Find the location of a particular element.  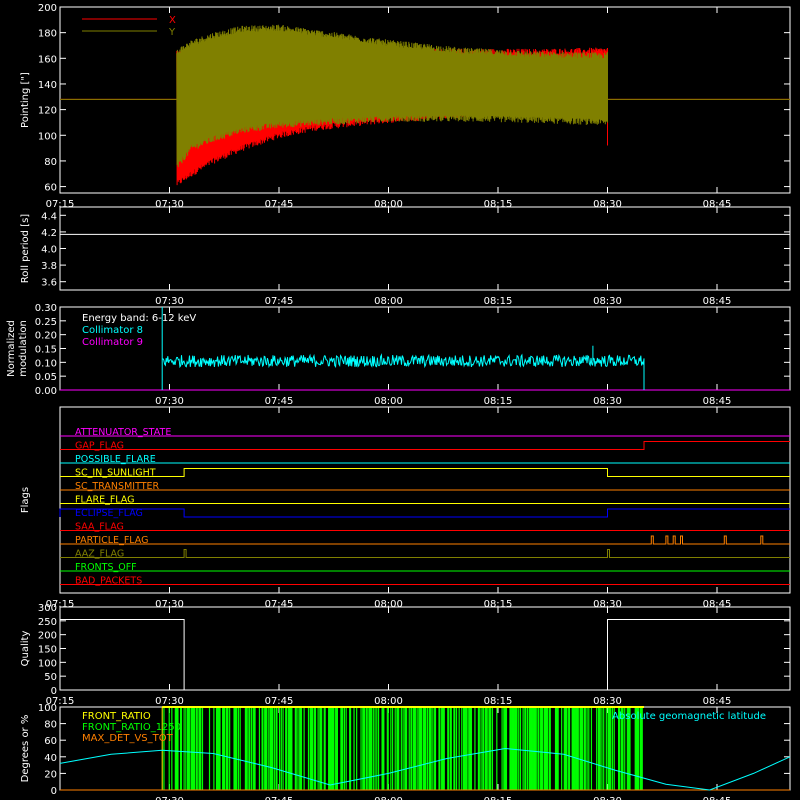

legend-label-x: X is located at coordinates (172, 20).